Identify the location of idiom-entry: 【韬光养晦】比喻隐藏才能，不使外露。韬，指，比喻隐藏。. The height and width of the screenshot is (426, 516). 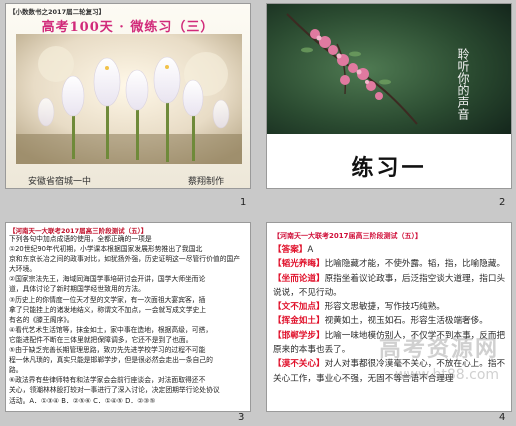
(391, 264).